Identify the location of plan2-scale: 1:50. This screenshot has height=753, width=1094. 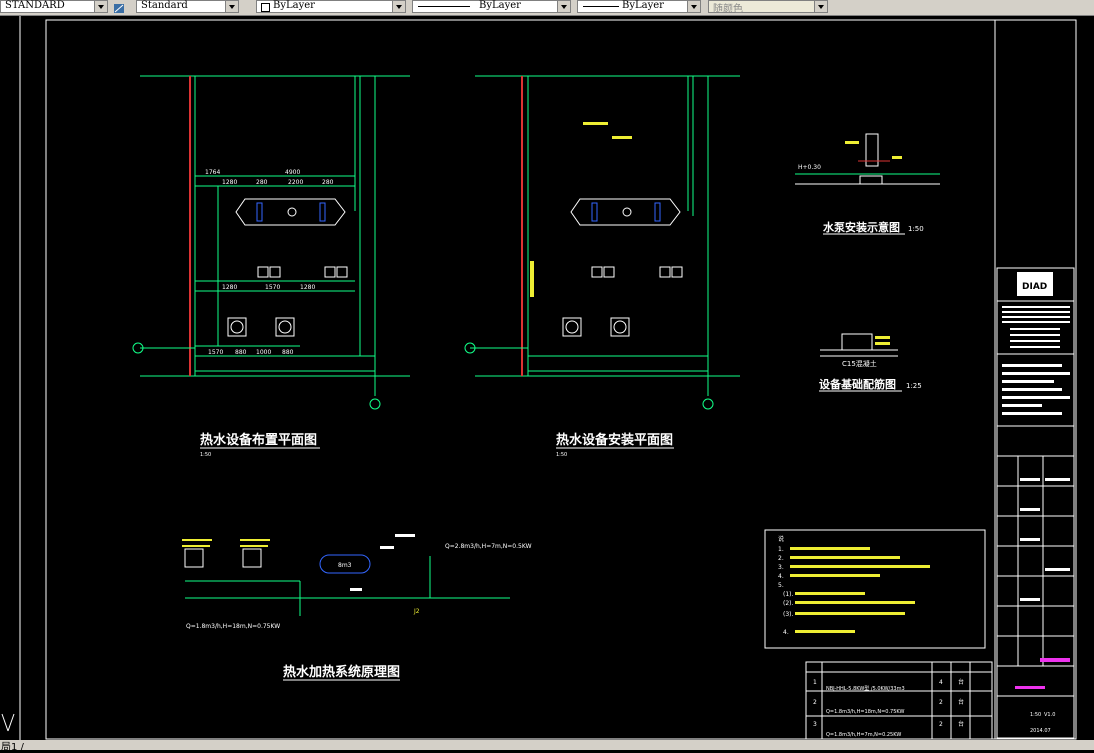
(561, 455).